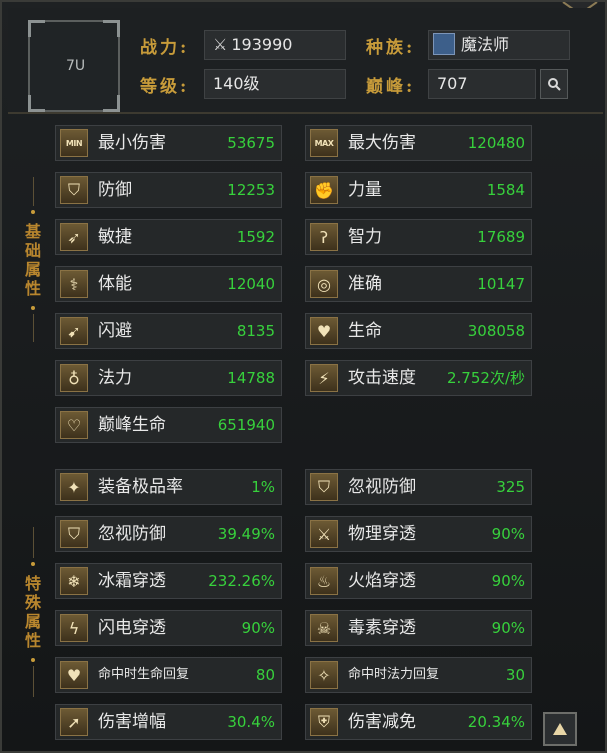  I want to click on power-label: 战力:, so click(165, 48).